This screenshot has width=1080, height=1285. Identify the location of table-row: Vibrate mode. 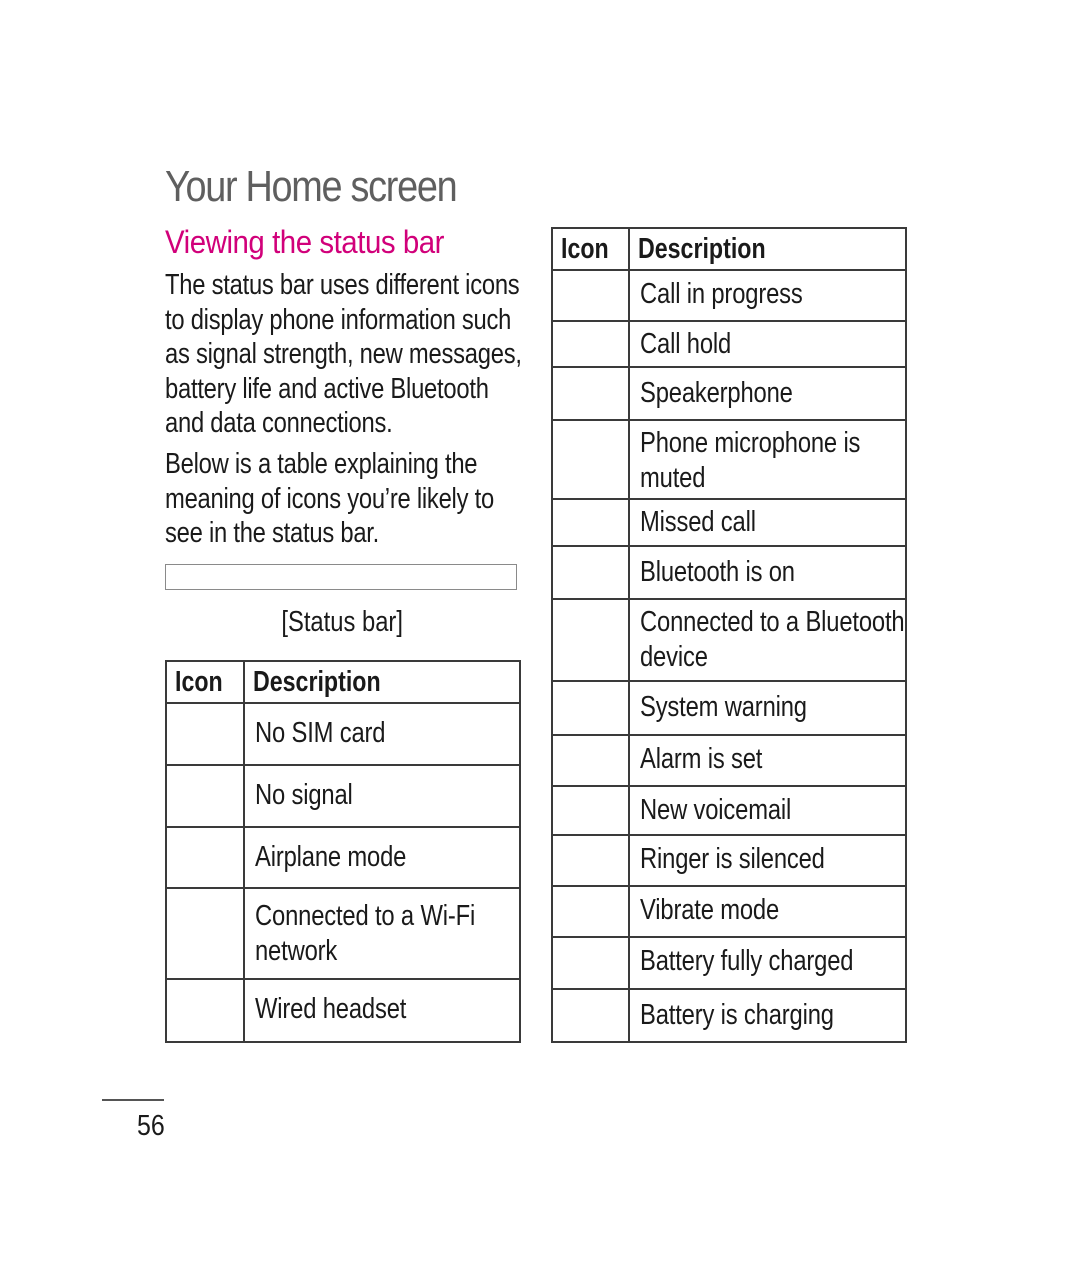
(729, 911).